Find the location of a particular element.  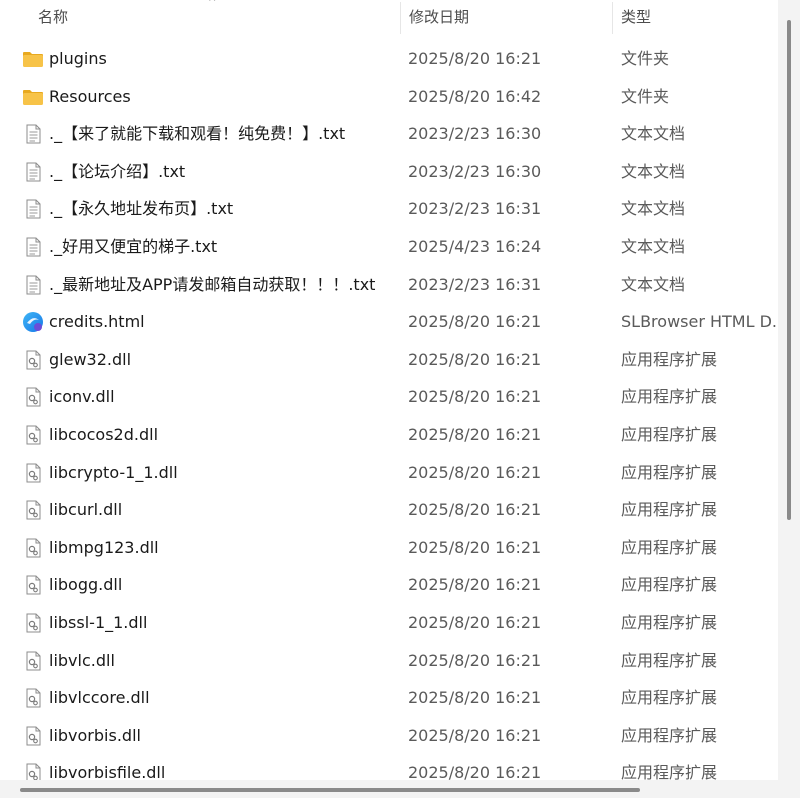

file-row: iconv.dll 2025/8/20 16:21 应用程序扩展 is located at coordinates (389, 397).